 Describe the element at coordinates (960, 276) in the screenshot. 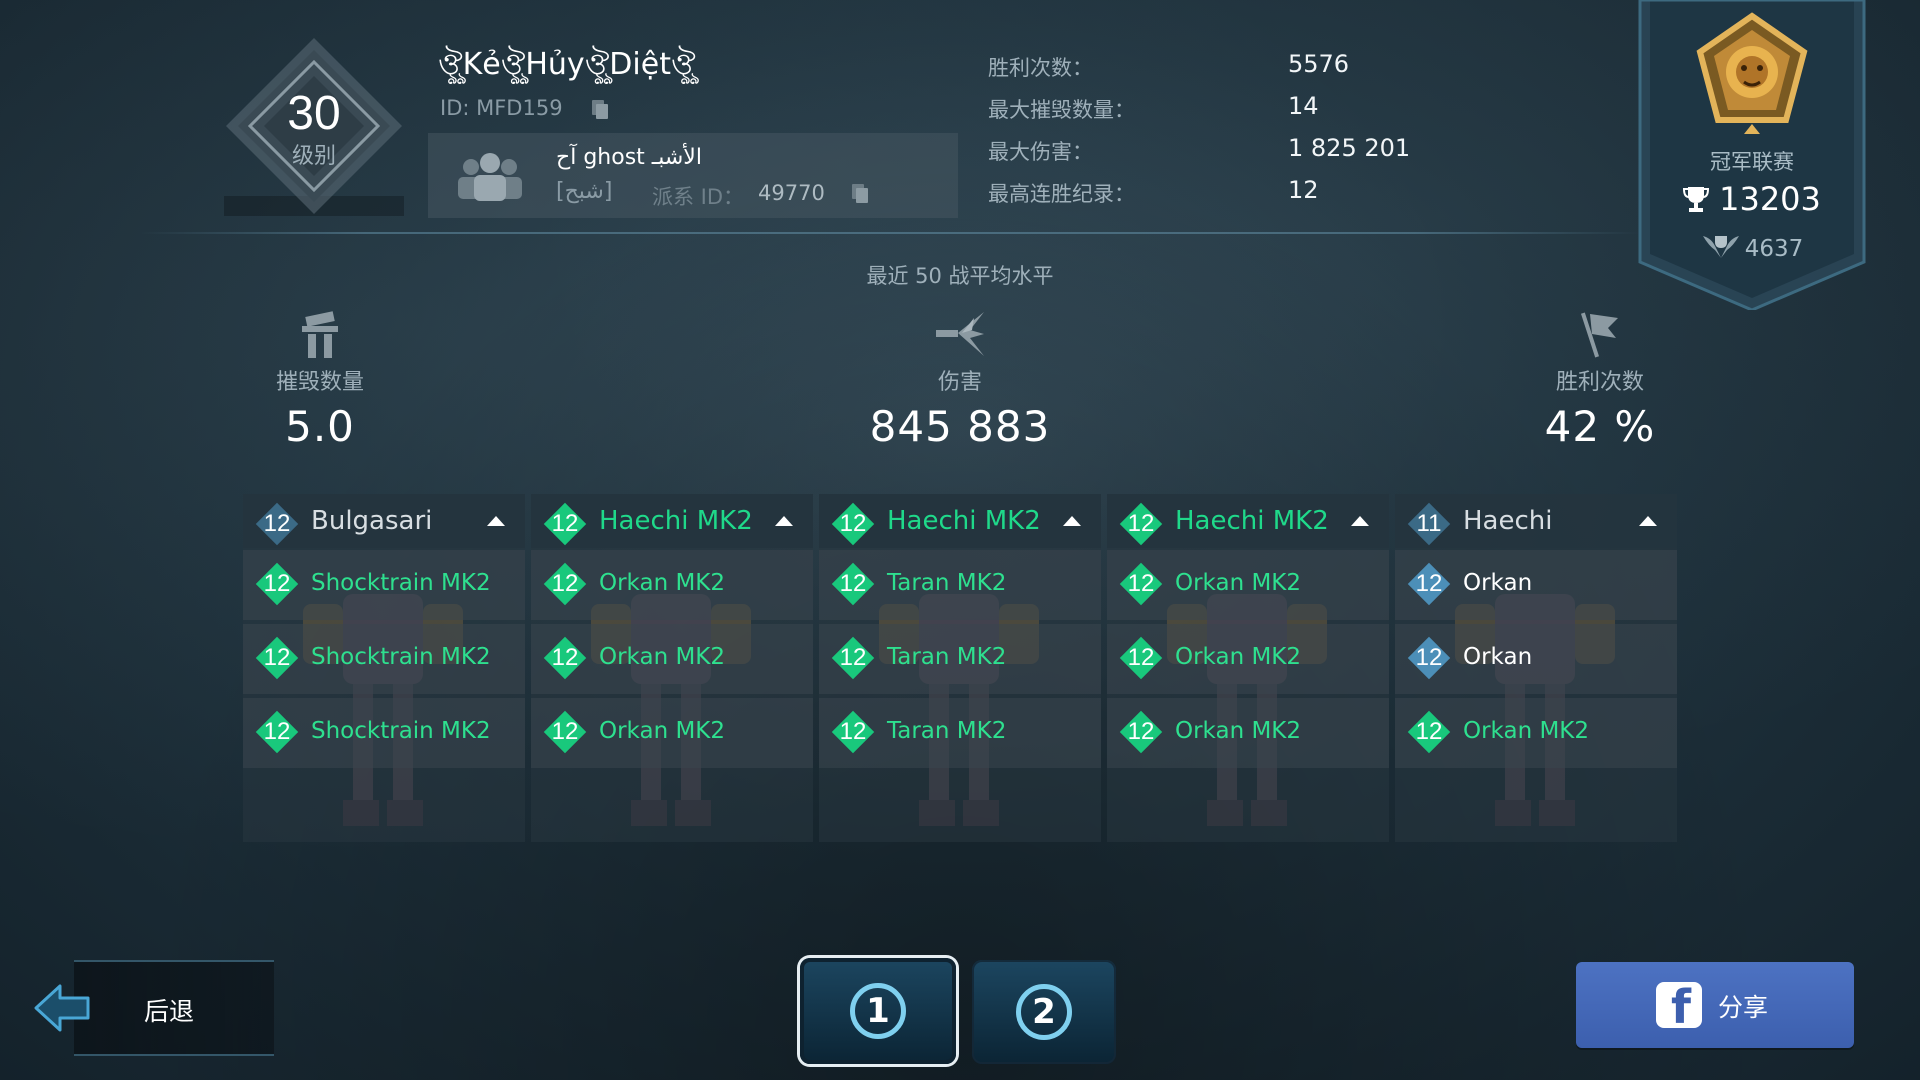

I see `averages-title: 最近 50 战平均水平` at that location.